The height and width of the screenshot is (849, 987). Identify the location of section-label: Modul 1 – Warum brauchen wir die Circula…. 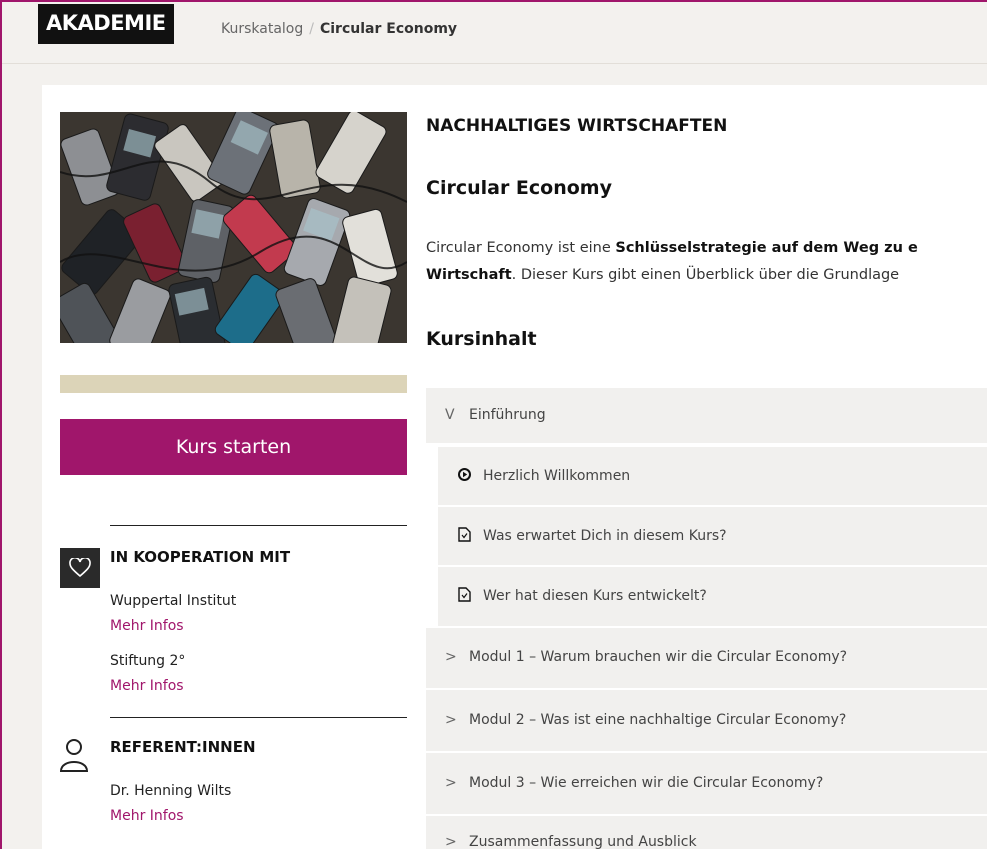
(658, 657).